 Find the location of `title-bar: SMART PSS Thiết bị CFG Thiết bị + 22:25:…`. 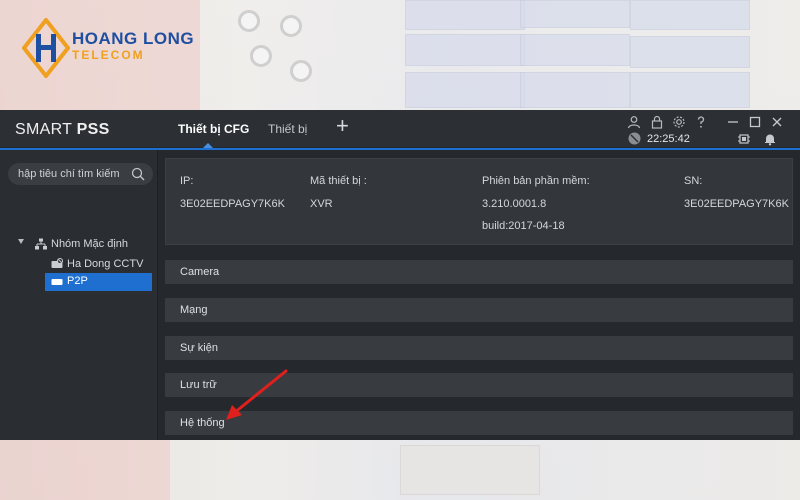

title-bar: SMART PSS Thiết bị CFG Thiết bị + 22:25:… is located at coordinates (400, 129).